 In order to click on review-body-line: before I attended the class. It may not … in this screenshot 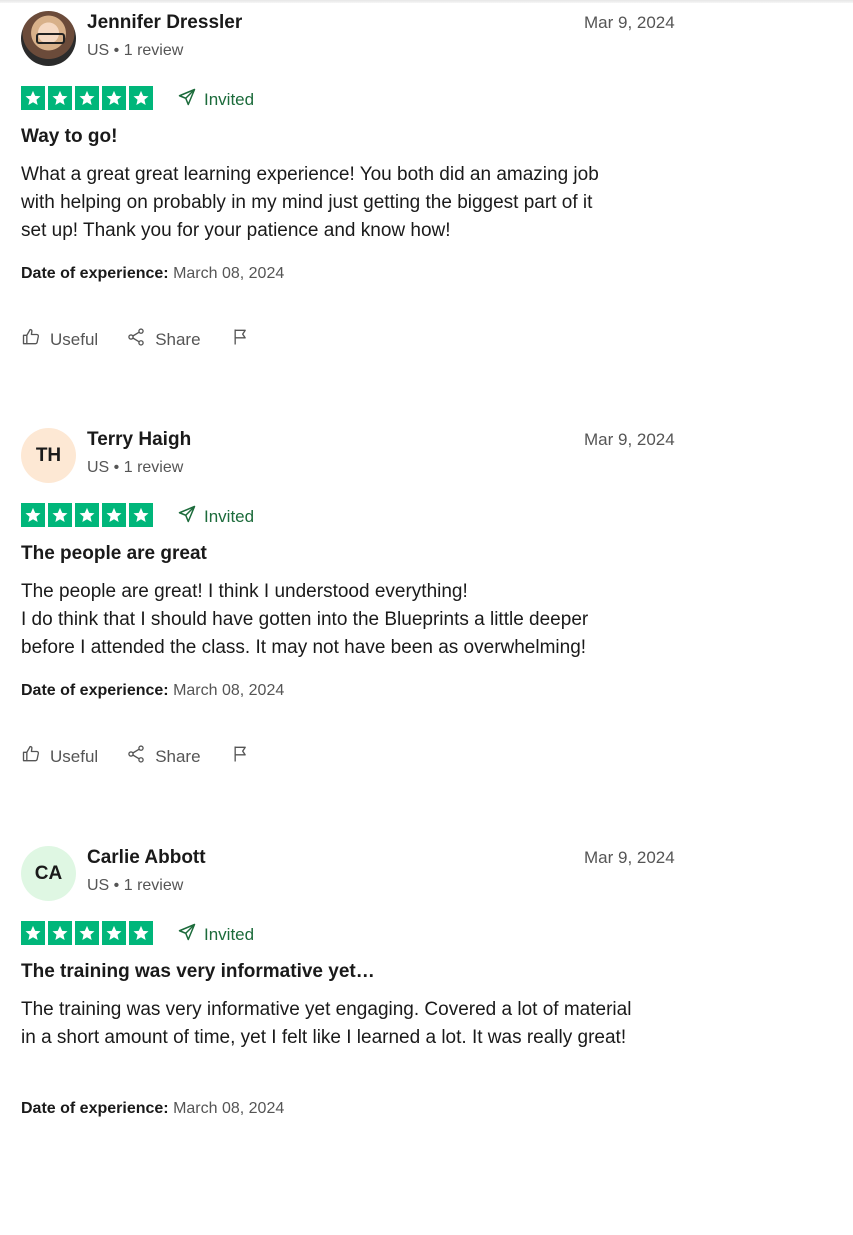, I will do `click(304, 647)`.